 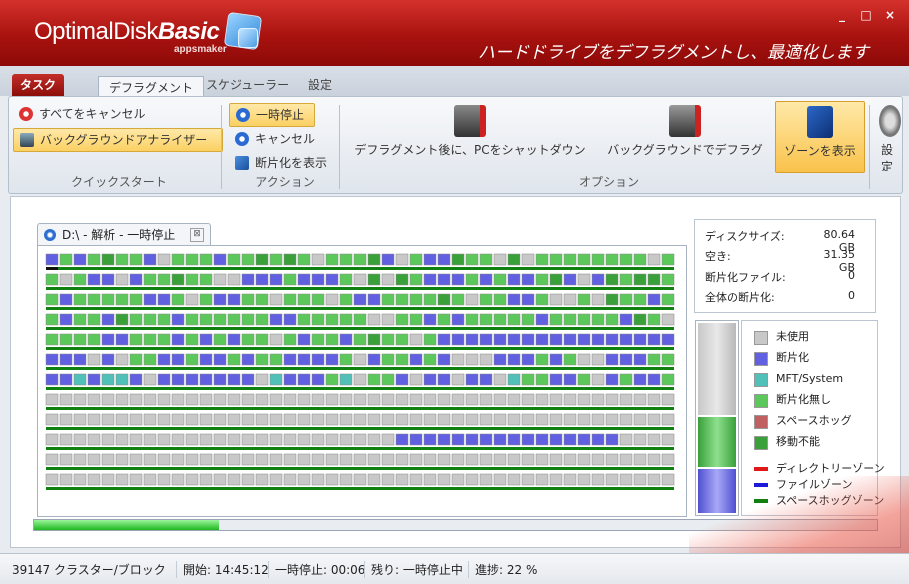 I want to click on show-zones-button: ゾーンを表示, so click(x=820, y=137).